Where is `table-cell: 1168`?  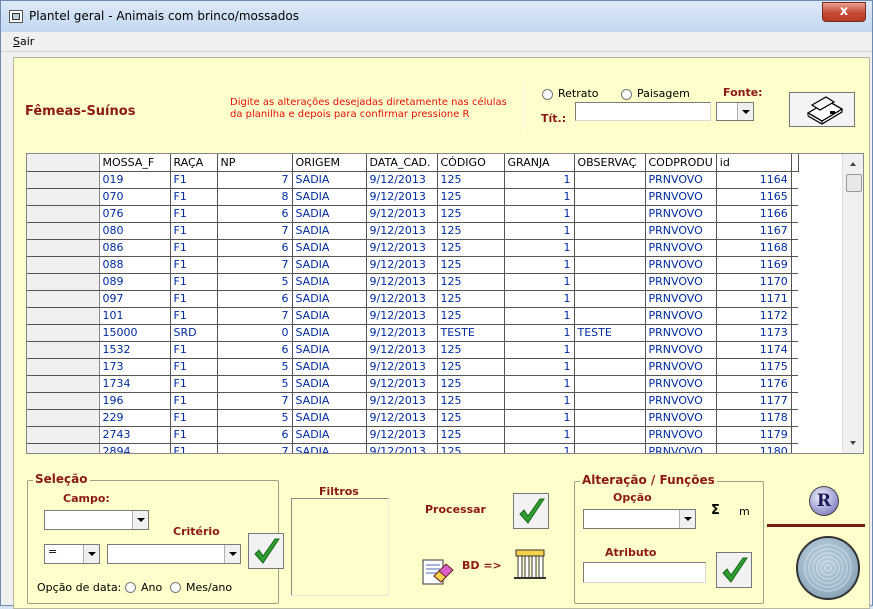 table-cell: 1168 is located at coordinates (754, 248).